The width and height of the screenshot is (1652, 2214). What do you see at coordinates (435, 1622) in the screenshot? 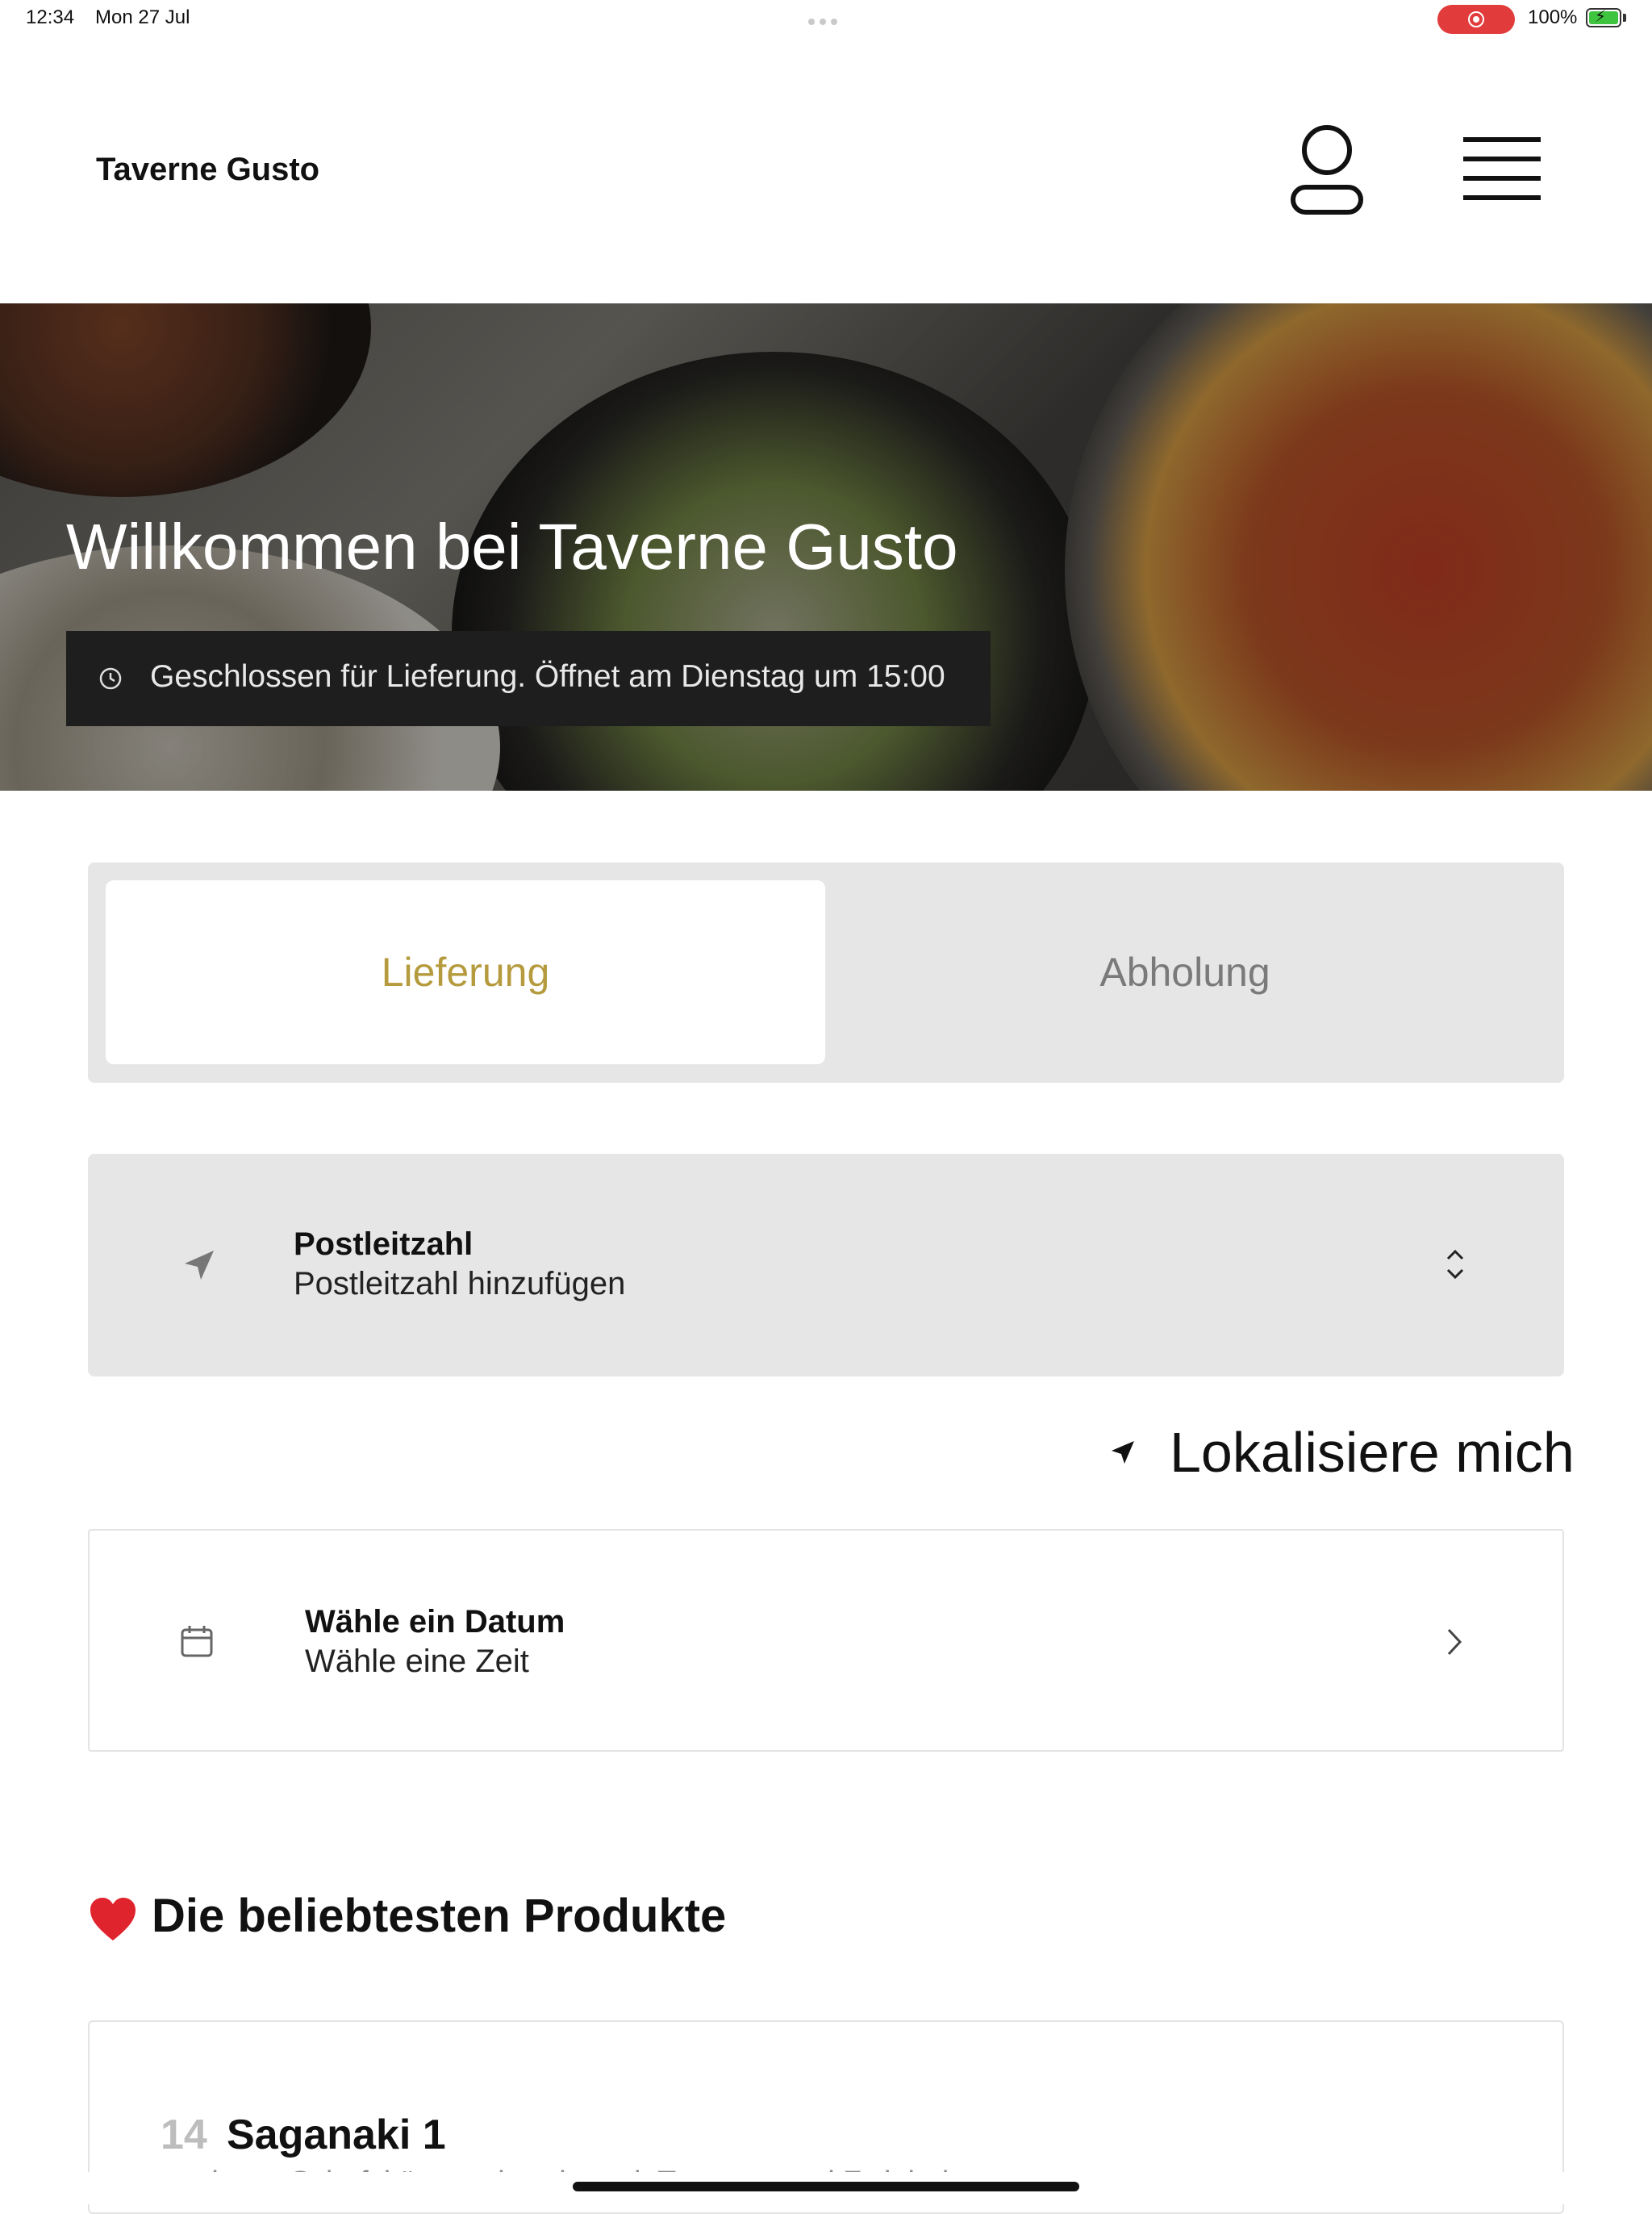
I see `date-picker-title: Wähle ein Datum` at bounding box center [435, 1622].